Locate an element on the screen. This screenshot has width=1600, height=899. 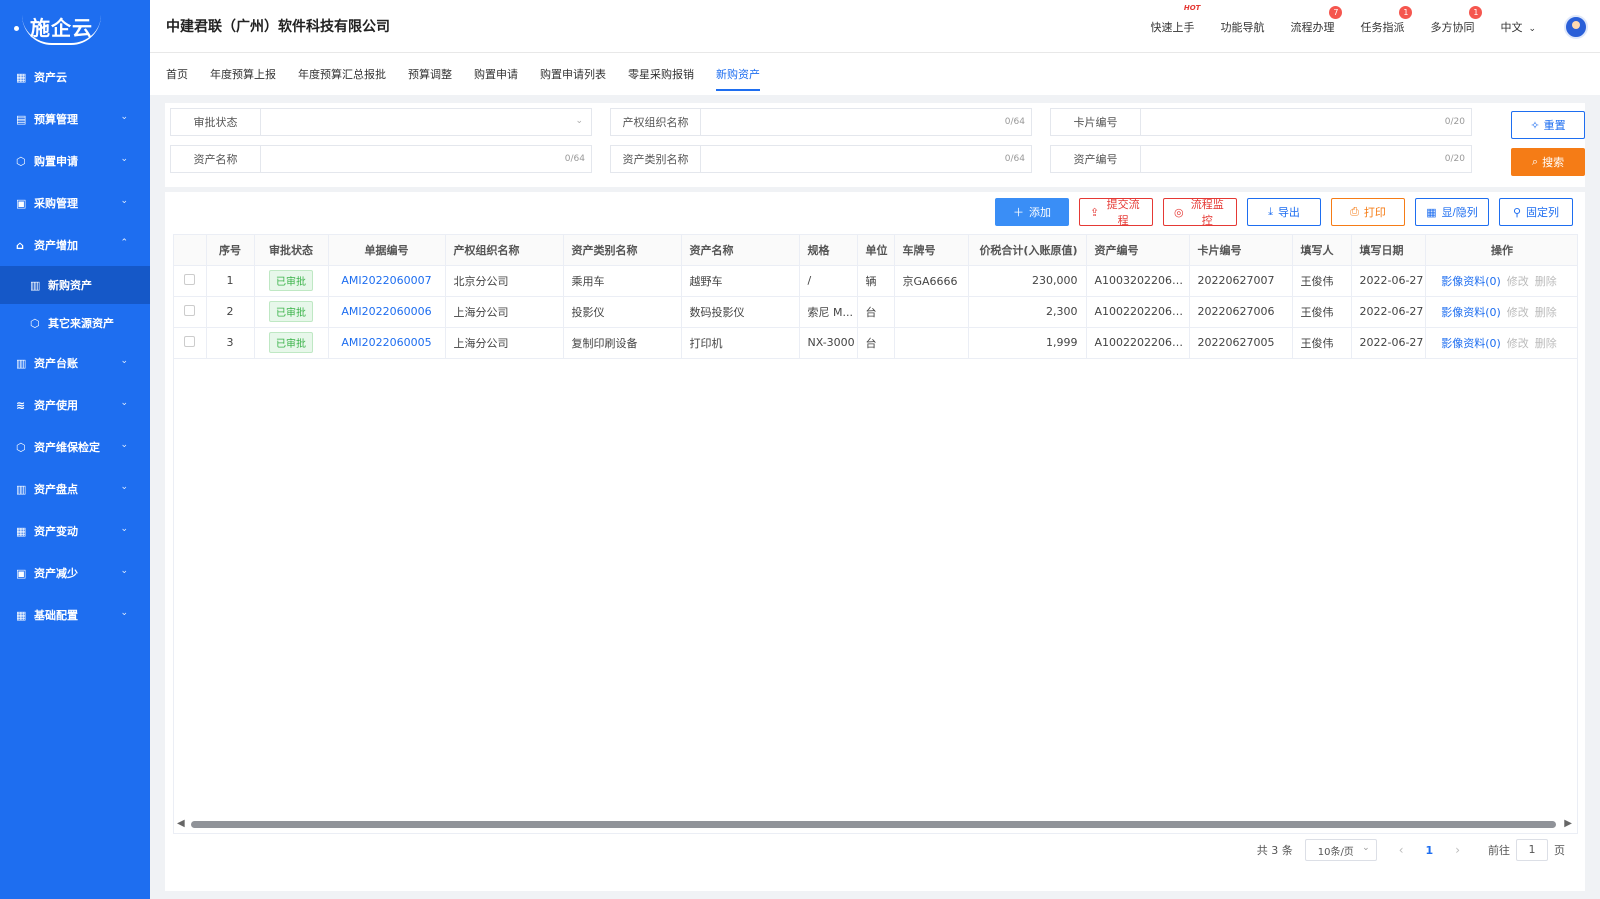
sidebar-item: ▥ 资产盘点 ⌄ is located at coordinates (75, 489).